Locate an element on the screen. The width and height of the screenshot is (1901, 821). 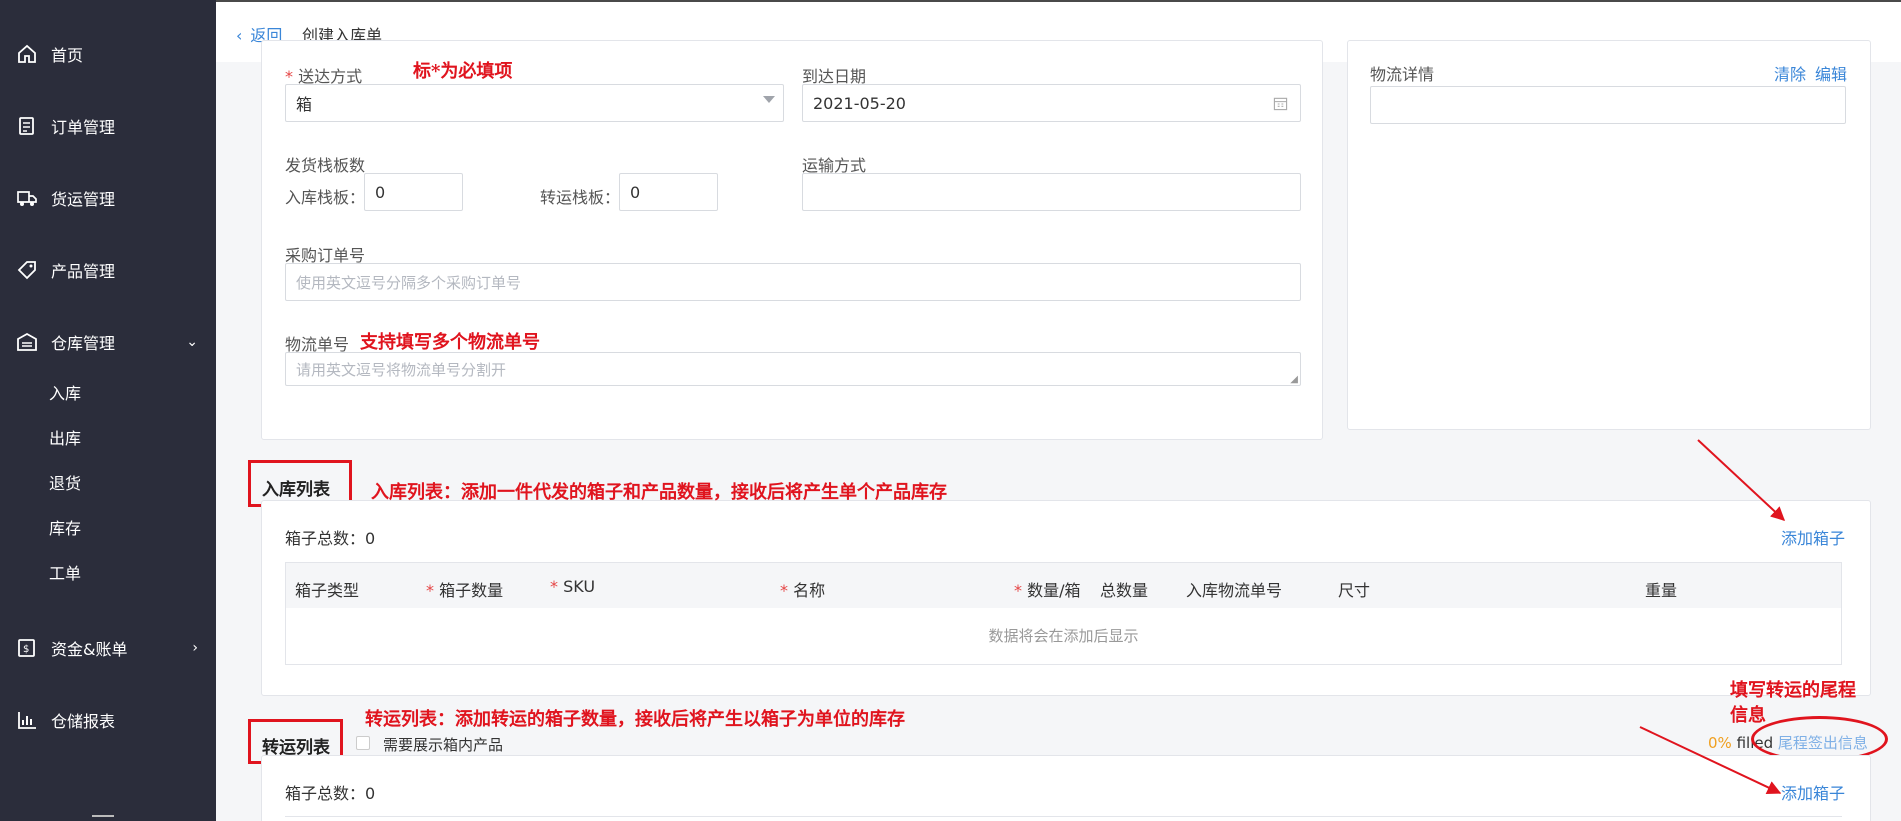
transfer-box-total: 箱子总数：0 is located at coordinates (330, 793).